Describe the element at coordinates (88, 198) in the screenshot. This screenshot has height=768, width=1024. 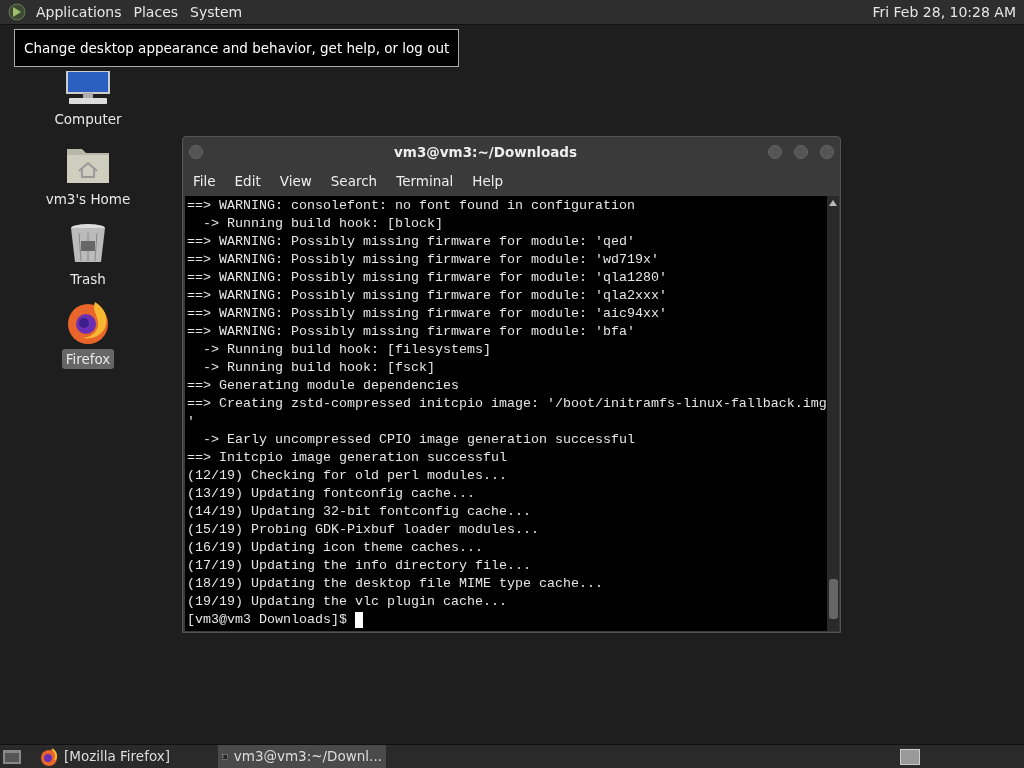
I see `desktop-icon-label: vm3's Home` at that location.